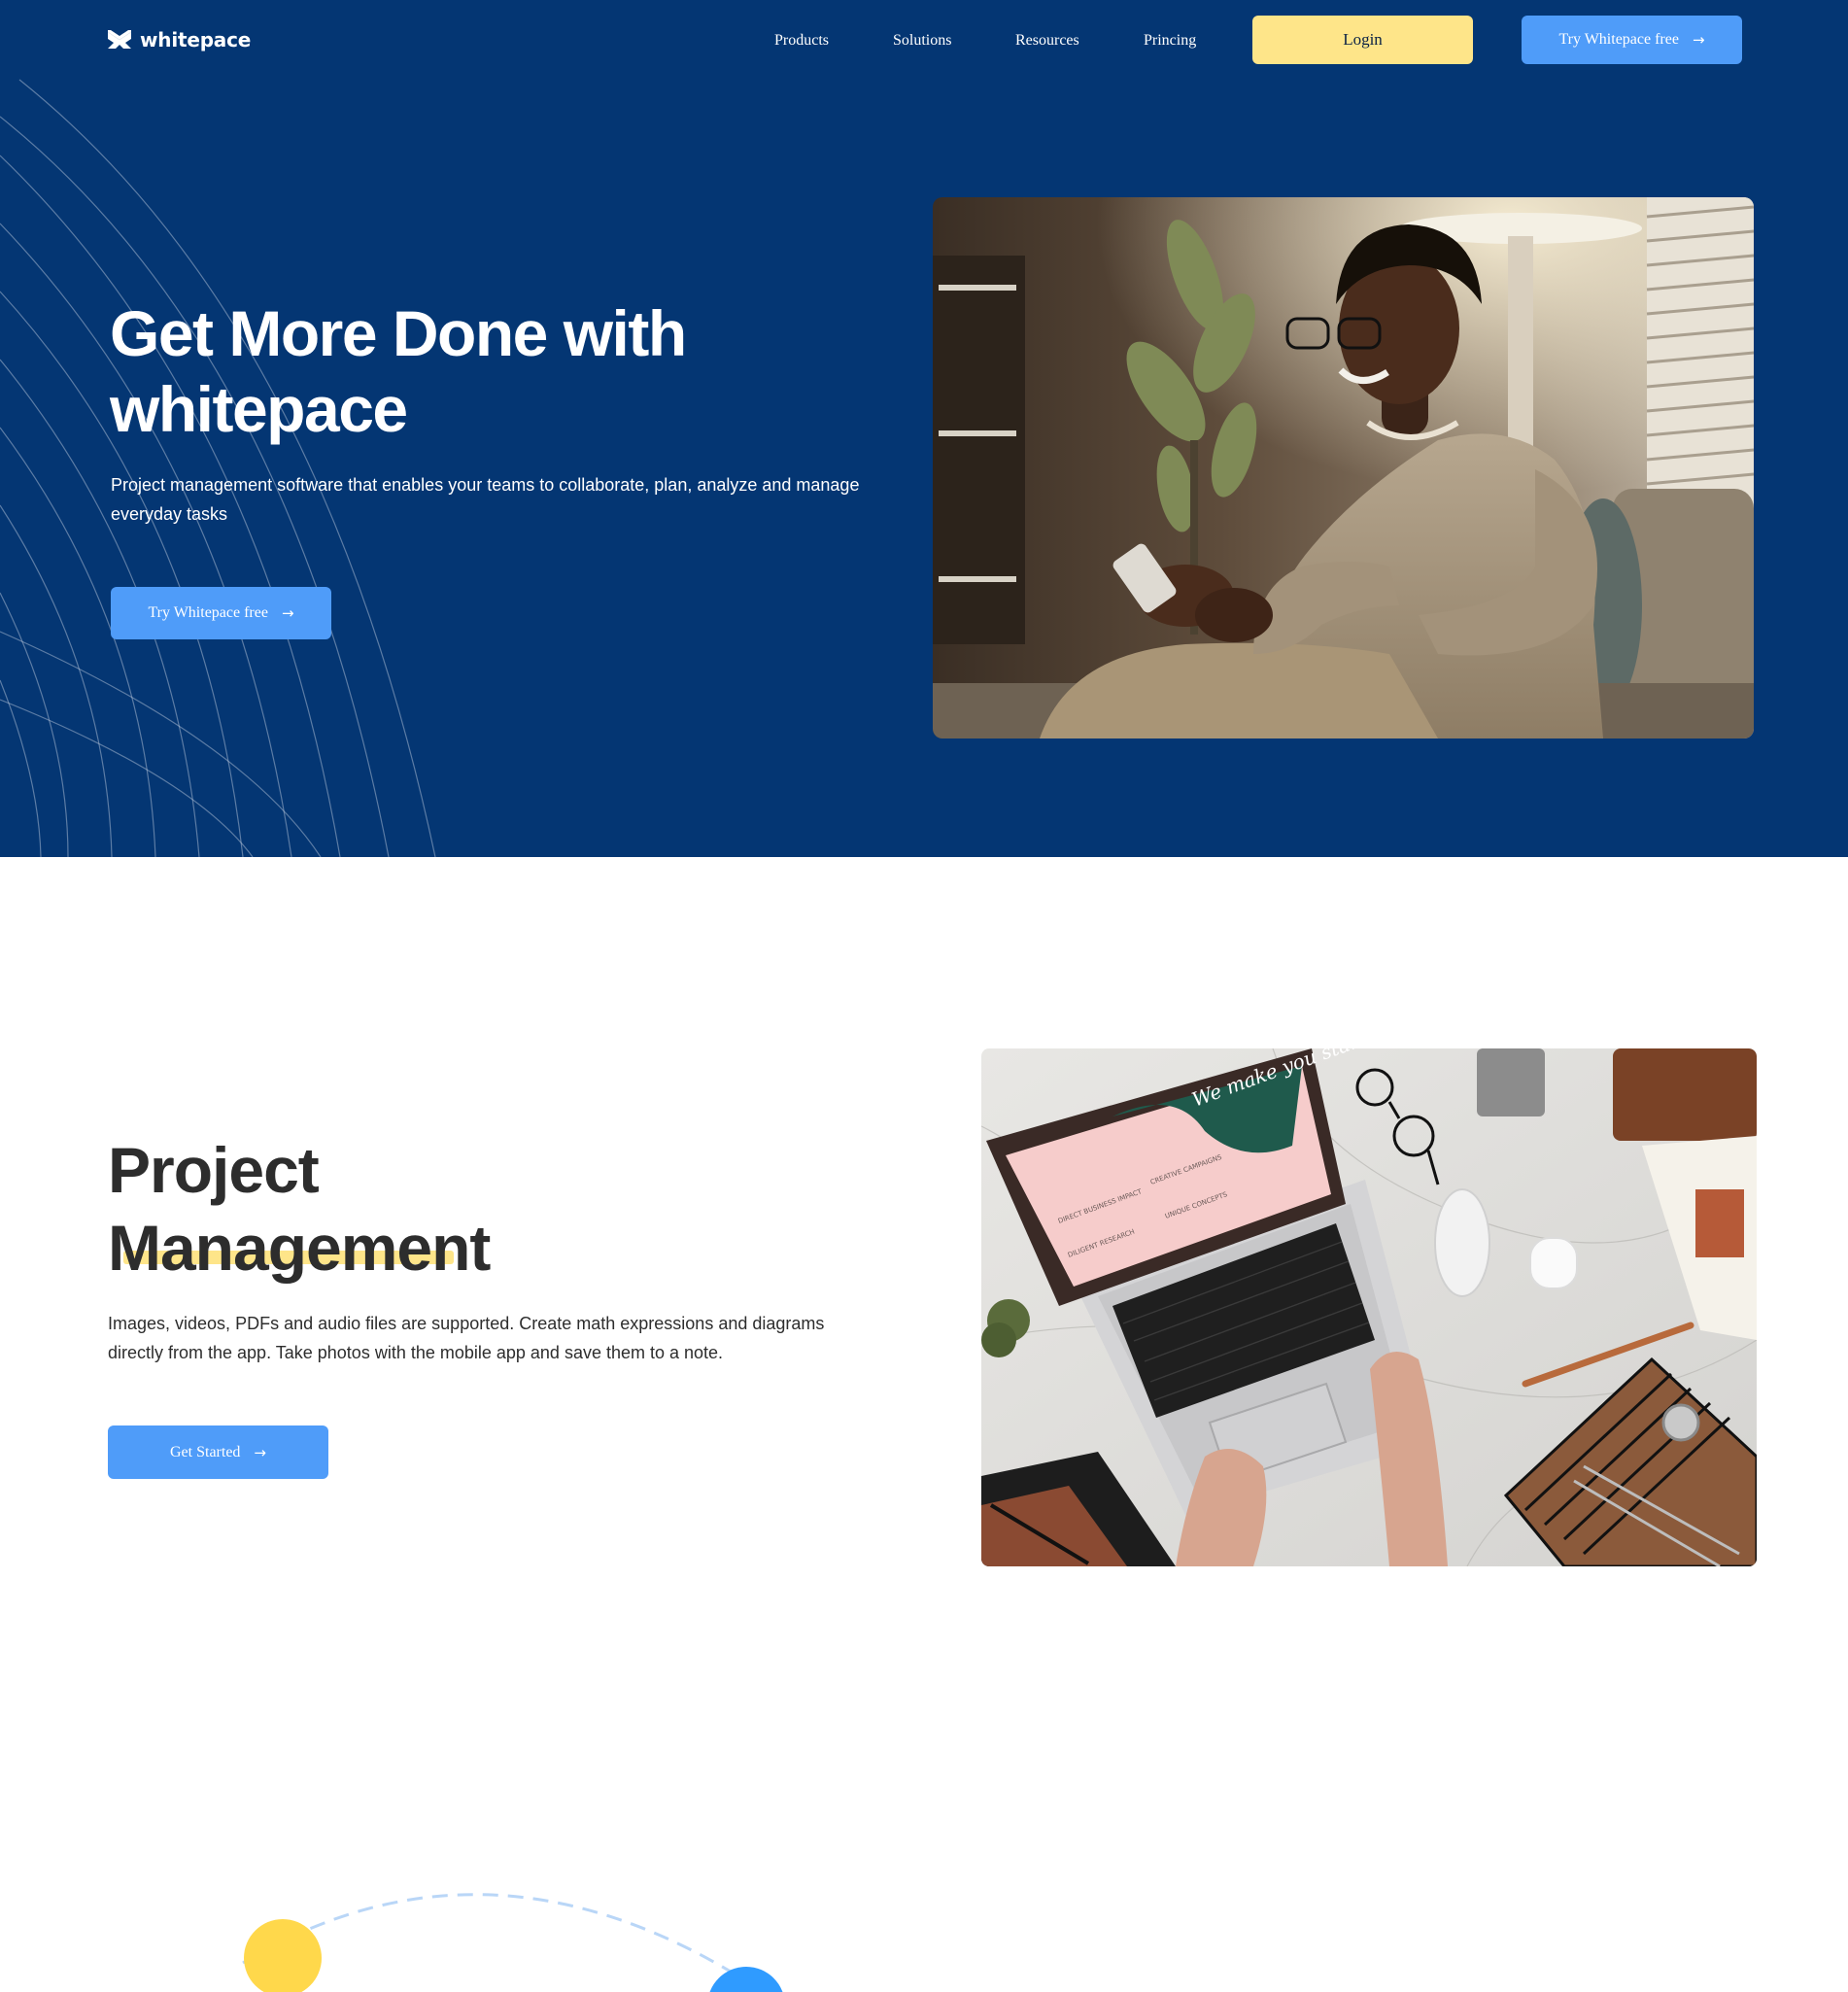 The image size is (1848, 1992). Describe the element at coordinates (208, 612) in the screenshot. I see `try-free-hero-label: Try Whitepace free` at that location.